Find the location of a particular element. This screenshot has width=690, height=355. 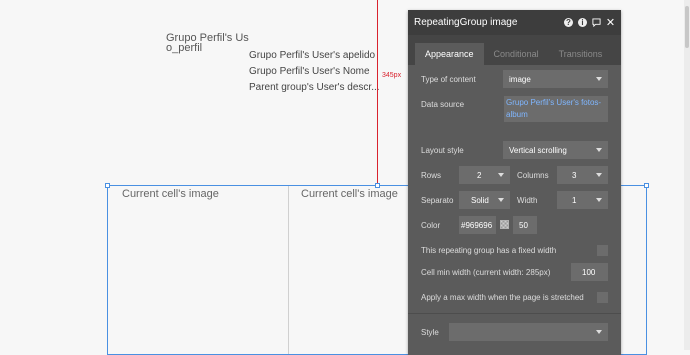

text-nome: Grupo Perfil's User's Nome is located at coordinates (309, 71).